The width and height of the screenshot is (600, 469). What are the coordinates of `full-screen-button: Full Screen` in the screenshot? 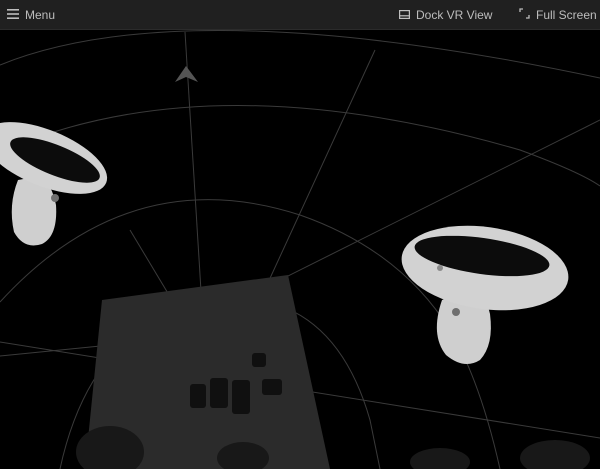 It's located at (558, 15).